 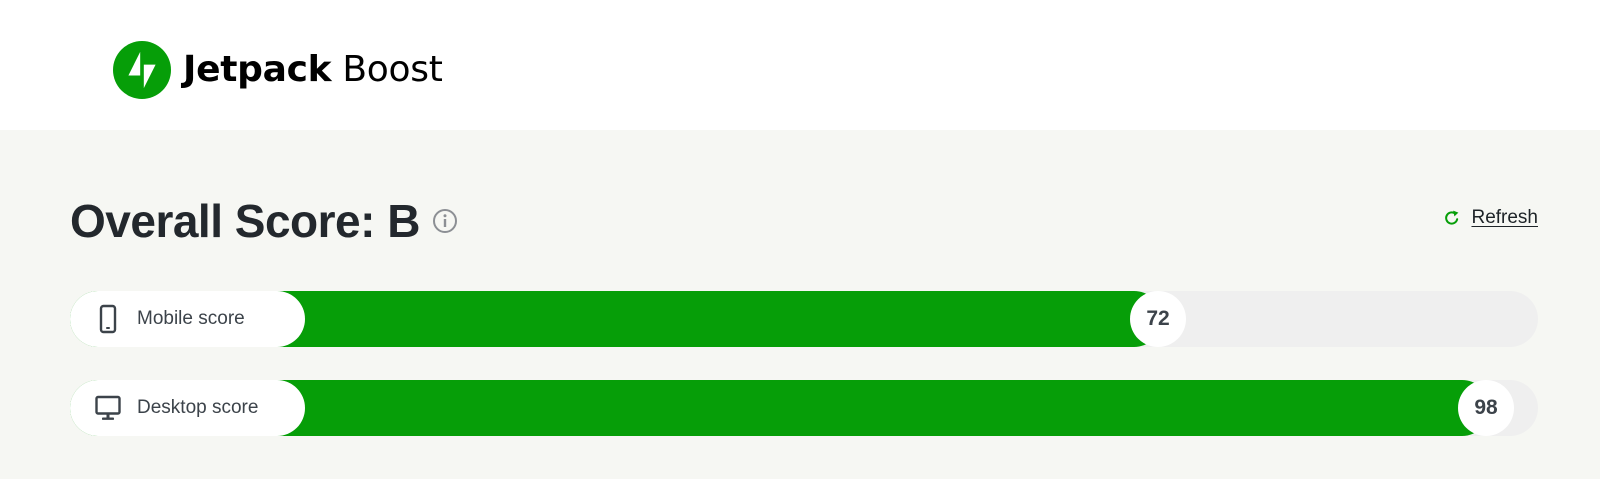 I want to click on overall-score-title: Overall Score: B, so click(x=245, y=221).